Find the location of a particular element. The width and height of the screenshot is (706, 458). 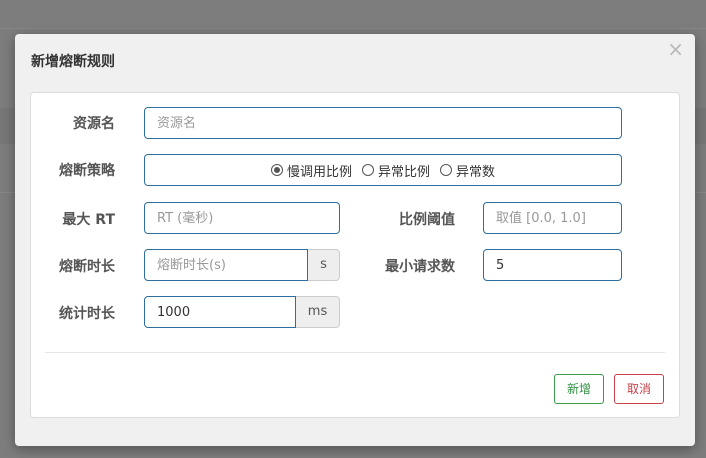

min-request-label: 最小请求数 is located at coordinates (420, 267).